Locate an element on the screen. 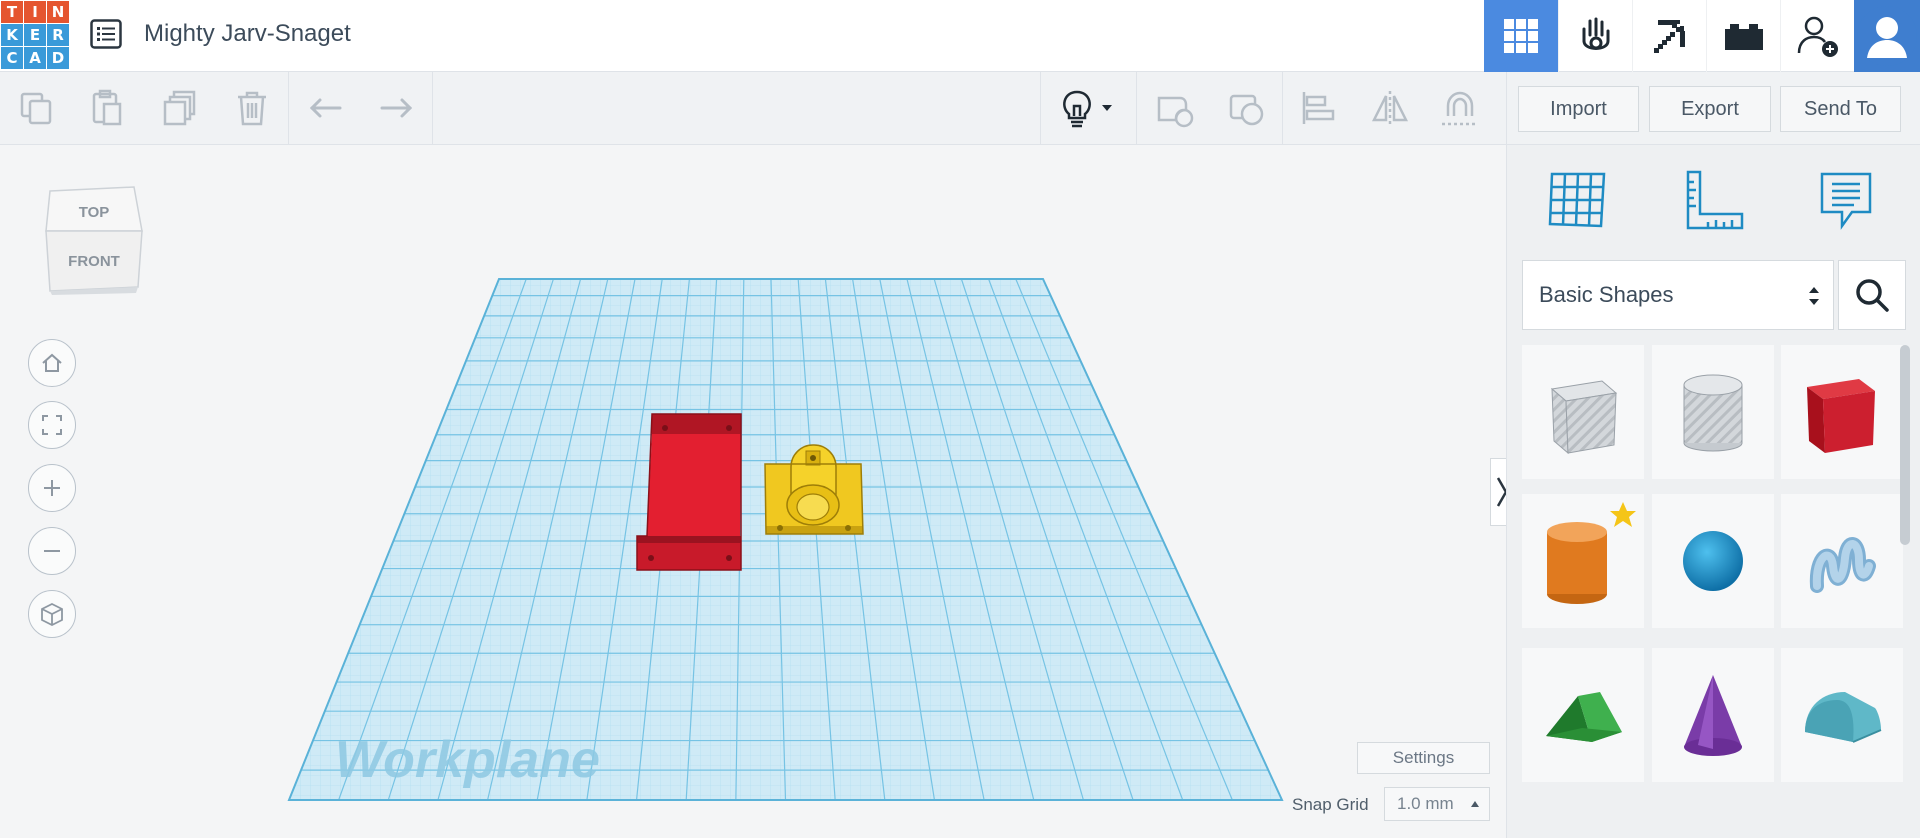 The image size is (1920, 838). workplane-tool-button is located at coordinates (1578, 200).